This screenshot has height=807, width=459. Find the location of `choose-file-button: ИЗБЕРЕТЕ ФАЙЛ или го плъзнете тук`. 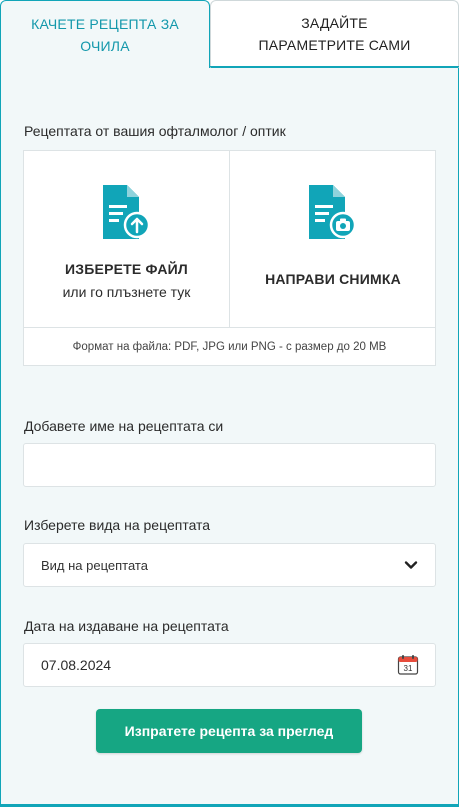

choose-file-button: ИЗБЕРЕТЕ ФАЙЛ или го плъзнете тук is located at coordinates (127, 239).